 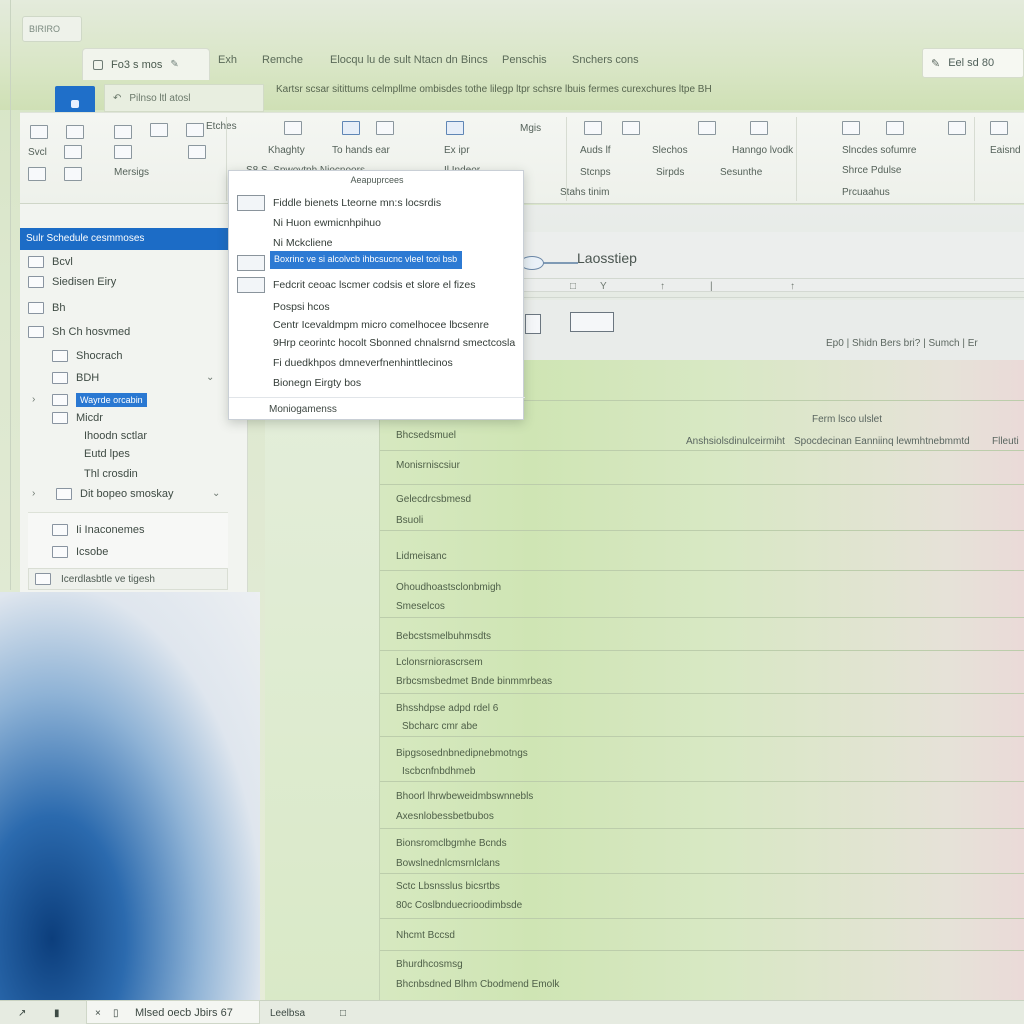 What do you see at coordinates (735, 441) in the screenshot?
I see `column-header: Anshsiolsdinulceirmiht` at bounding box center [735, 441].